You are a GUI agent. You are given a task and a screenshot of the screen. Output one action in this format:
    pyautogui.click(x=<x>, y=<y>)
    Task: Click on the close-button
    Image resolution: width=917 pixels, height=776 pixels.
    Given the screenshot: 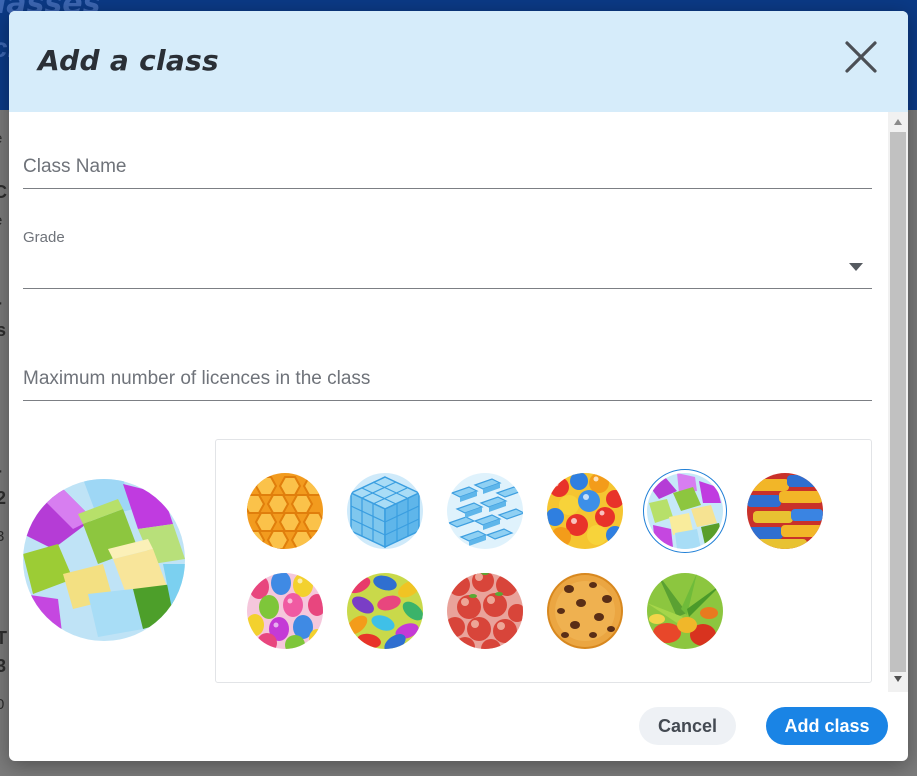 What is the action you would take?
    pyautogui.click(x=861, y=57)
    